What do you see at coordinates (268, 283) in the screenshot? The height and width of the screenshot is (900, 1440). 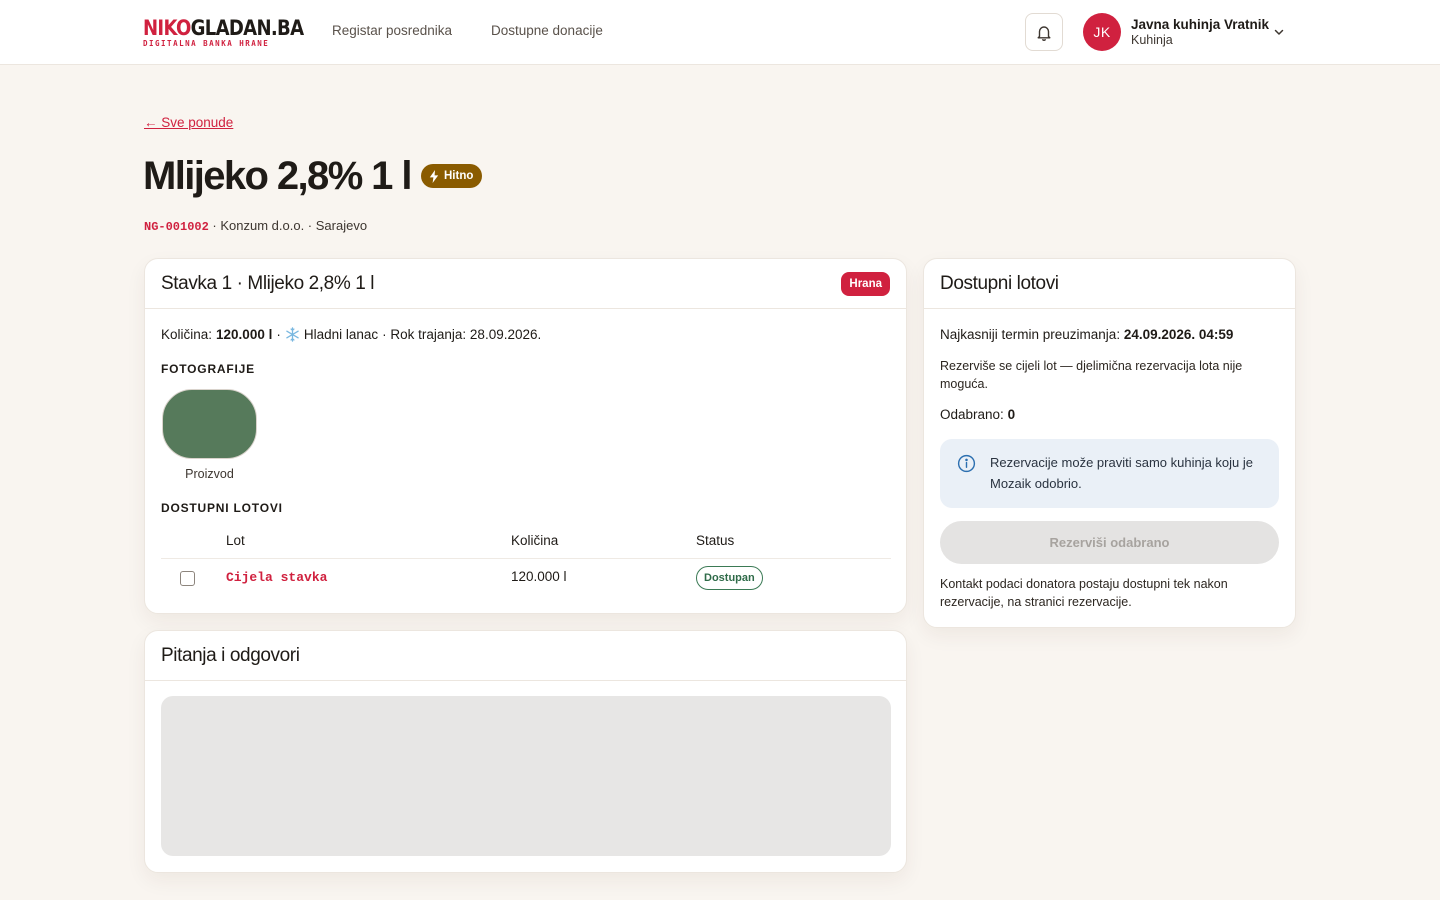 I see `item-card-title: Stavka 1 · Mlijeko 2,8% 1 l` at bounding box center [268, 283].